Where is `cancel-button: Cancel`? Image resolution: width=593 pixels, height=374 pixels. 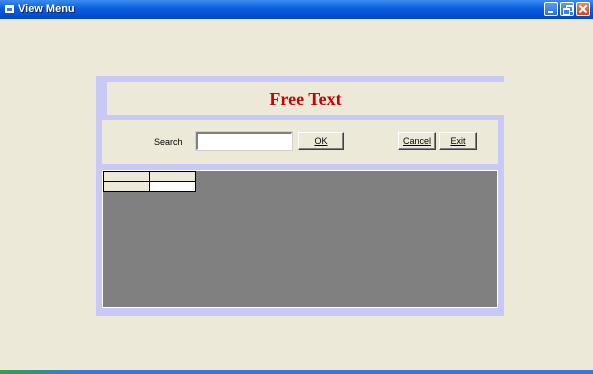
cancel-button: Cancel is located at coordinates (417, 141).